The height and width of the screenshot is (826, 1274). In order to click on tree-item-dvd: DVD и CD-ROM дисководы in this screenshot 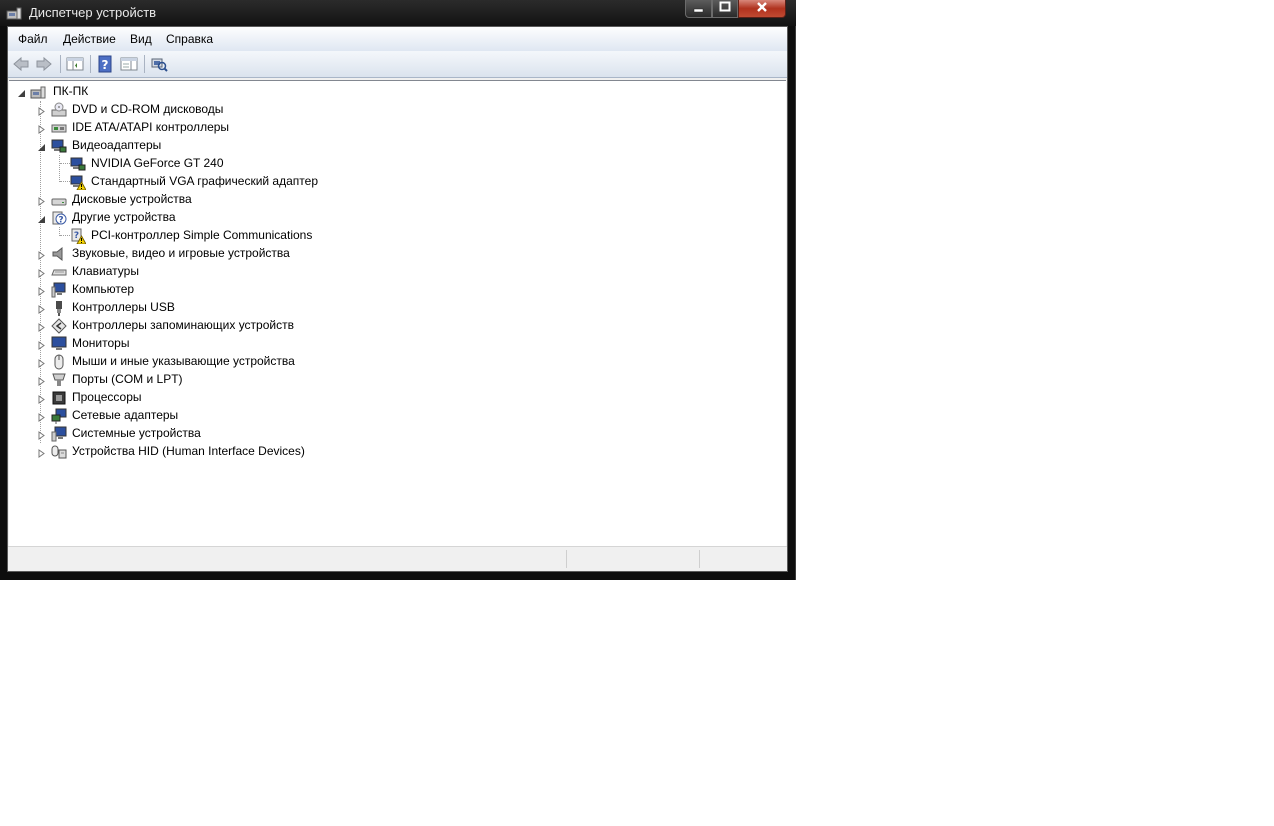, I will do `click(209, 110)`.